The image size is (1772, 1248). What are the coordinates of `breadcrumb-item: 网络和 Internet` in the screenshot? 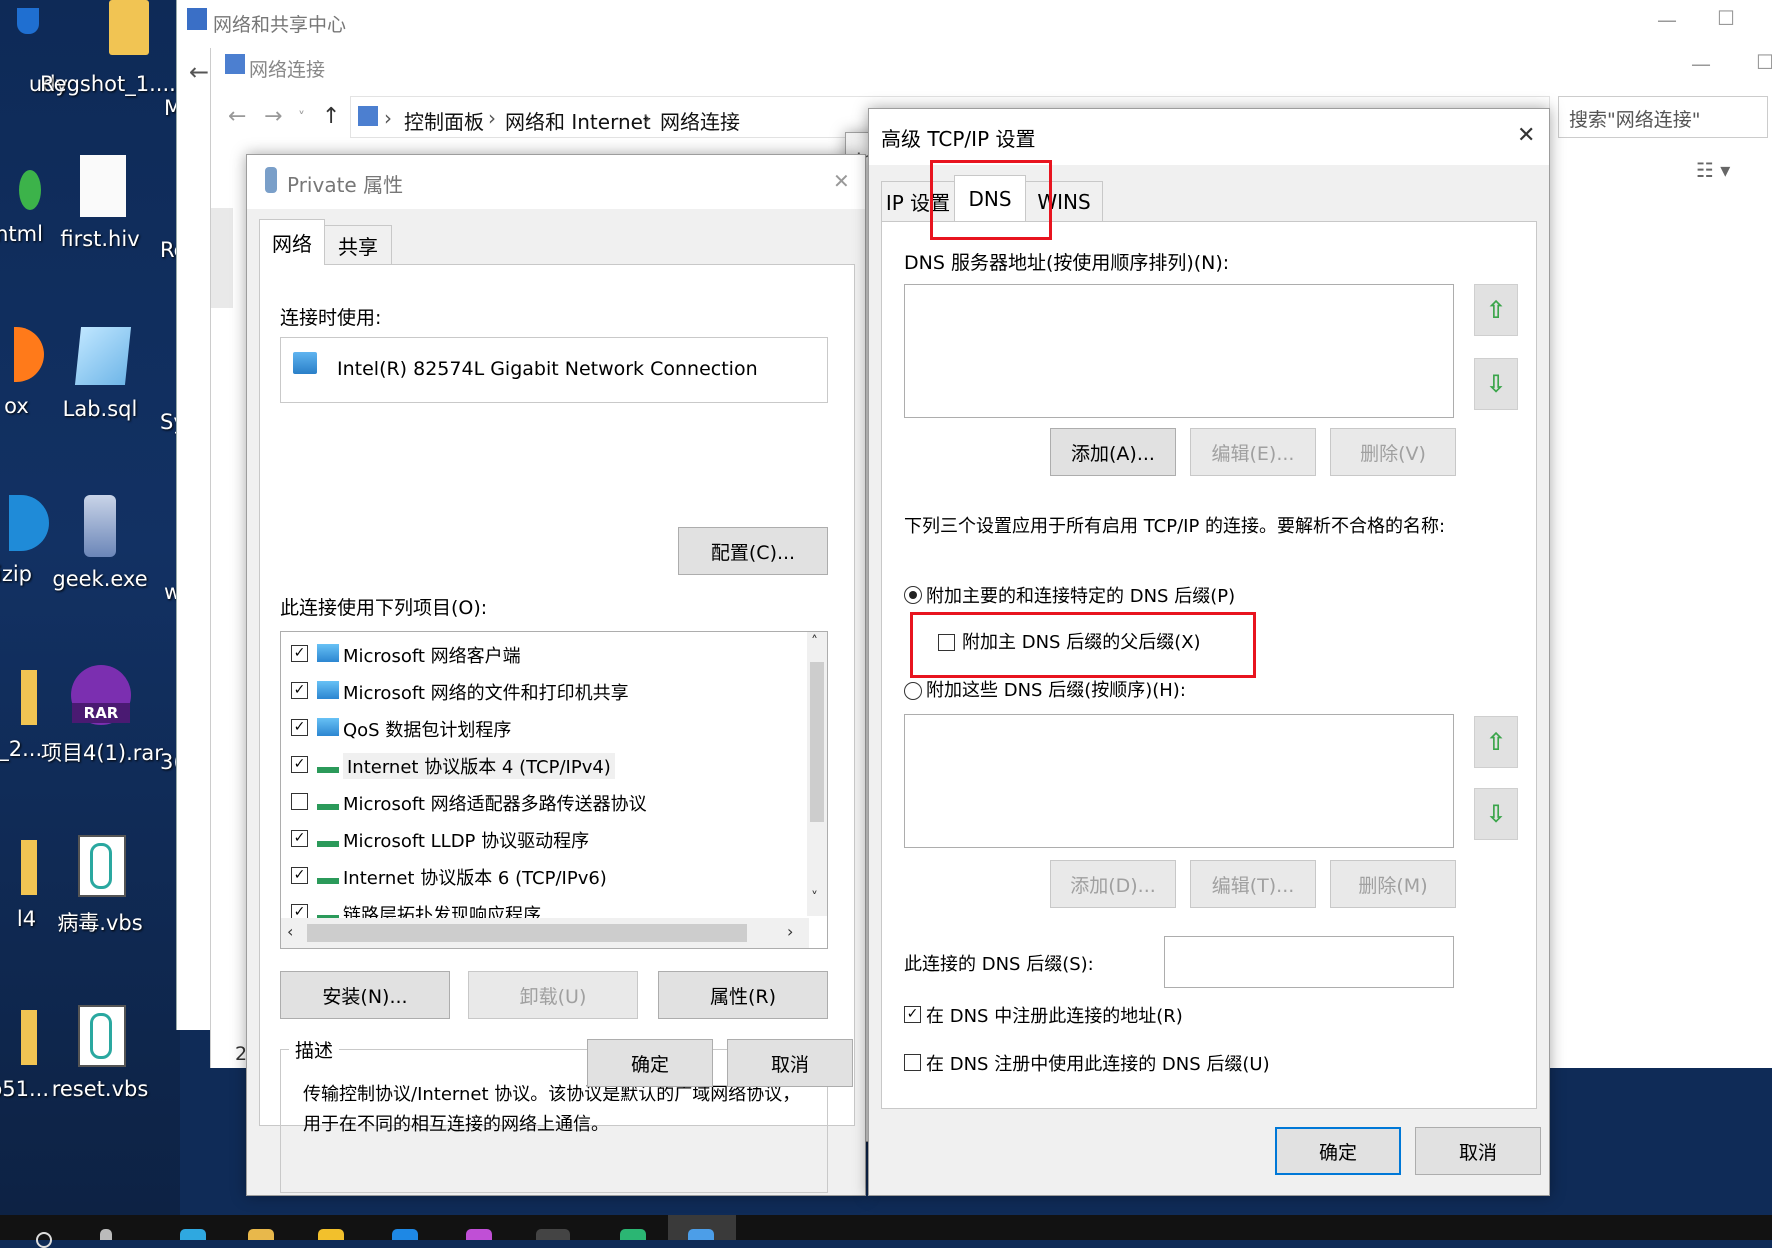 It's located at (578, 120).